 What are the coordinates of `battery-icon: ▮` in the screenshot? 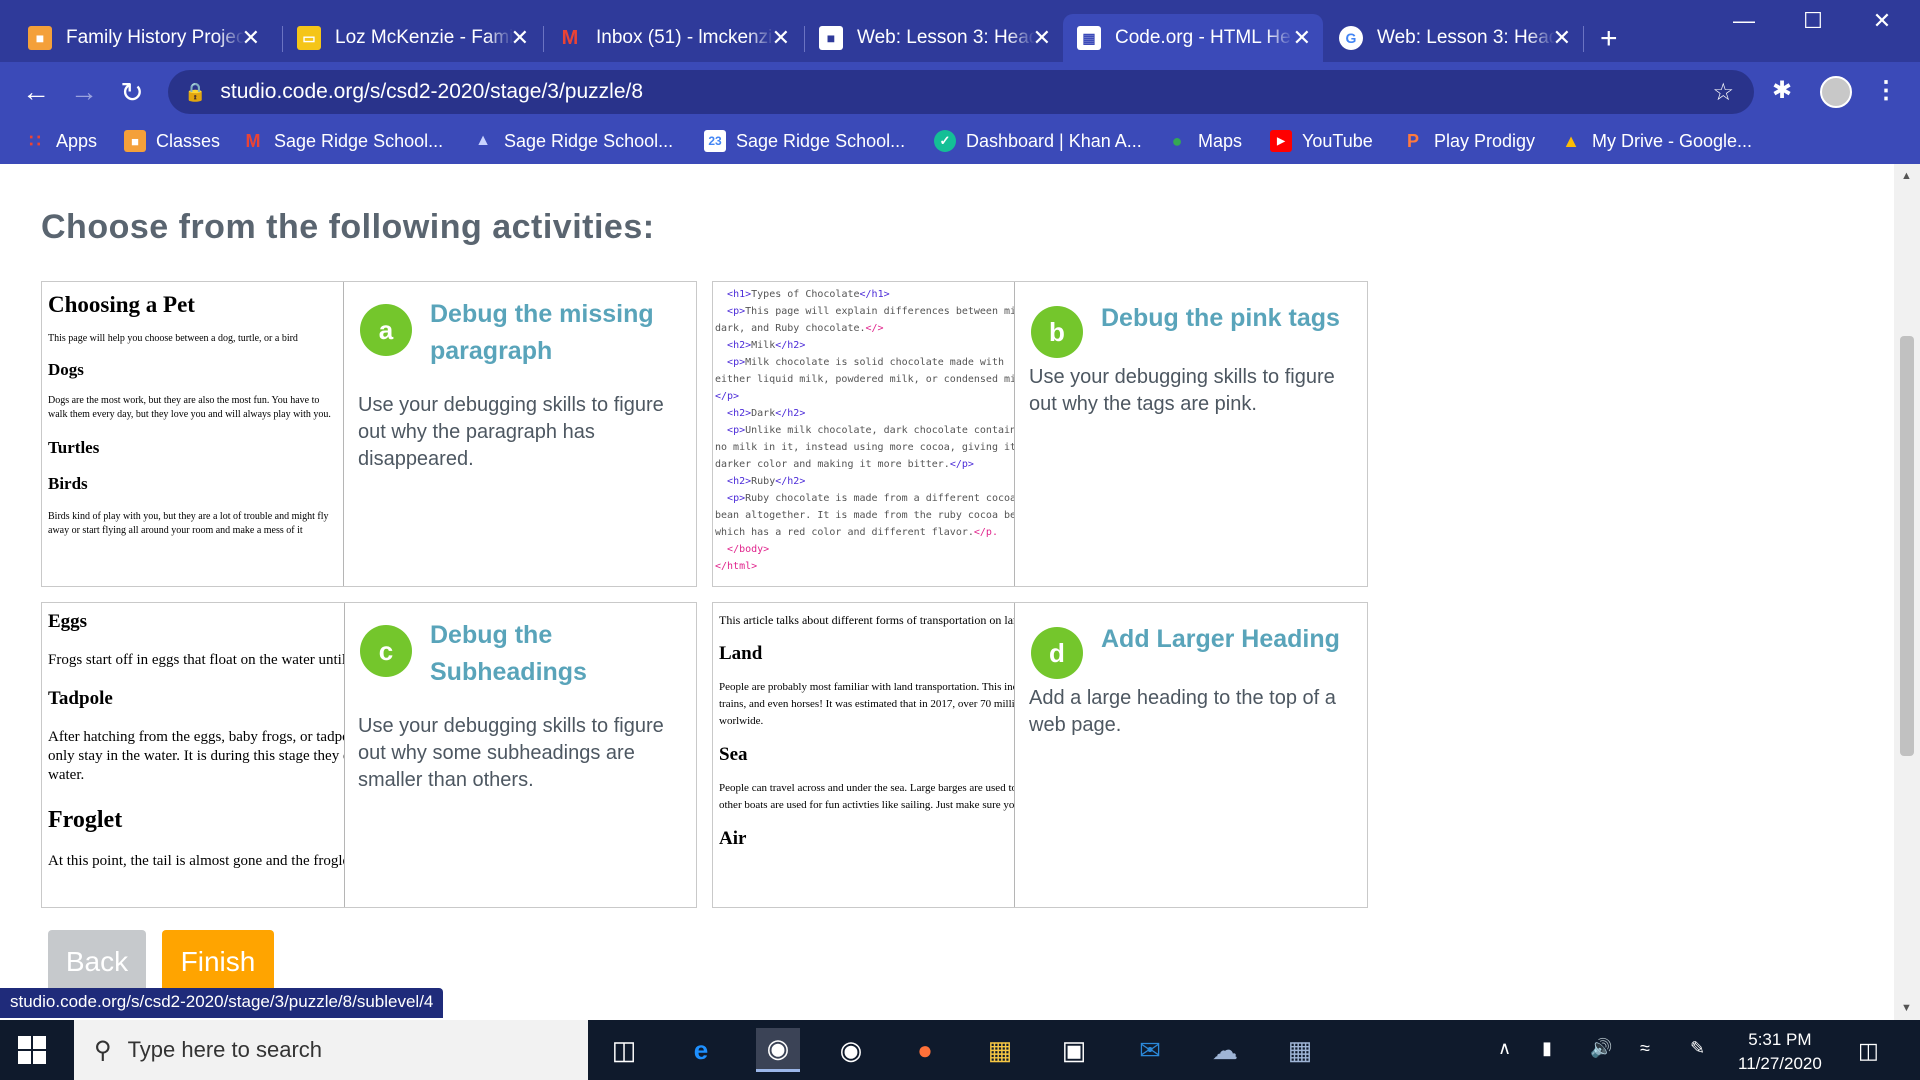 It's located at (1547, 1048).